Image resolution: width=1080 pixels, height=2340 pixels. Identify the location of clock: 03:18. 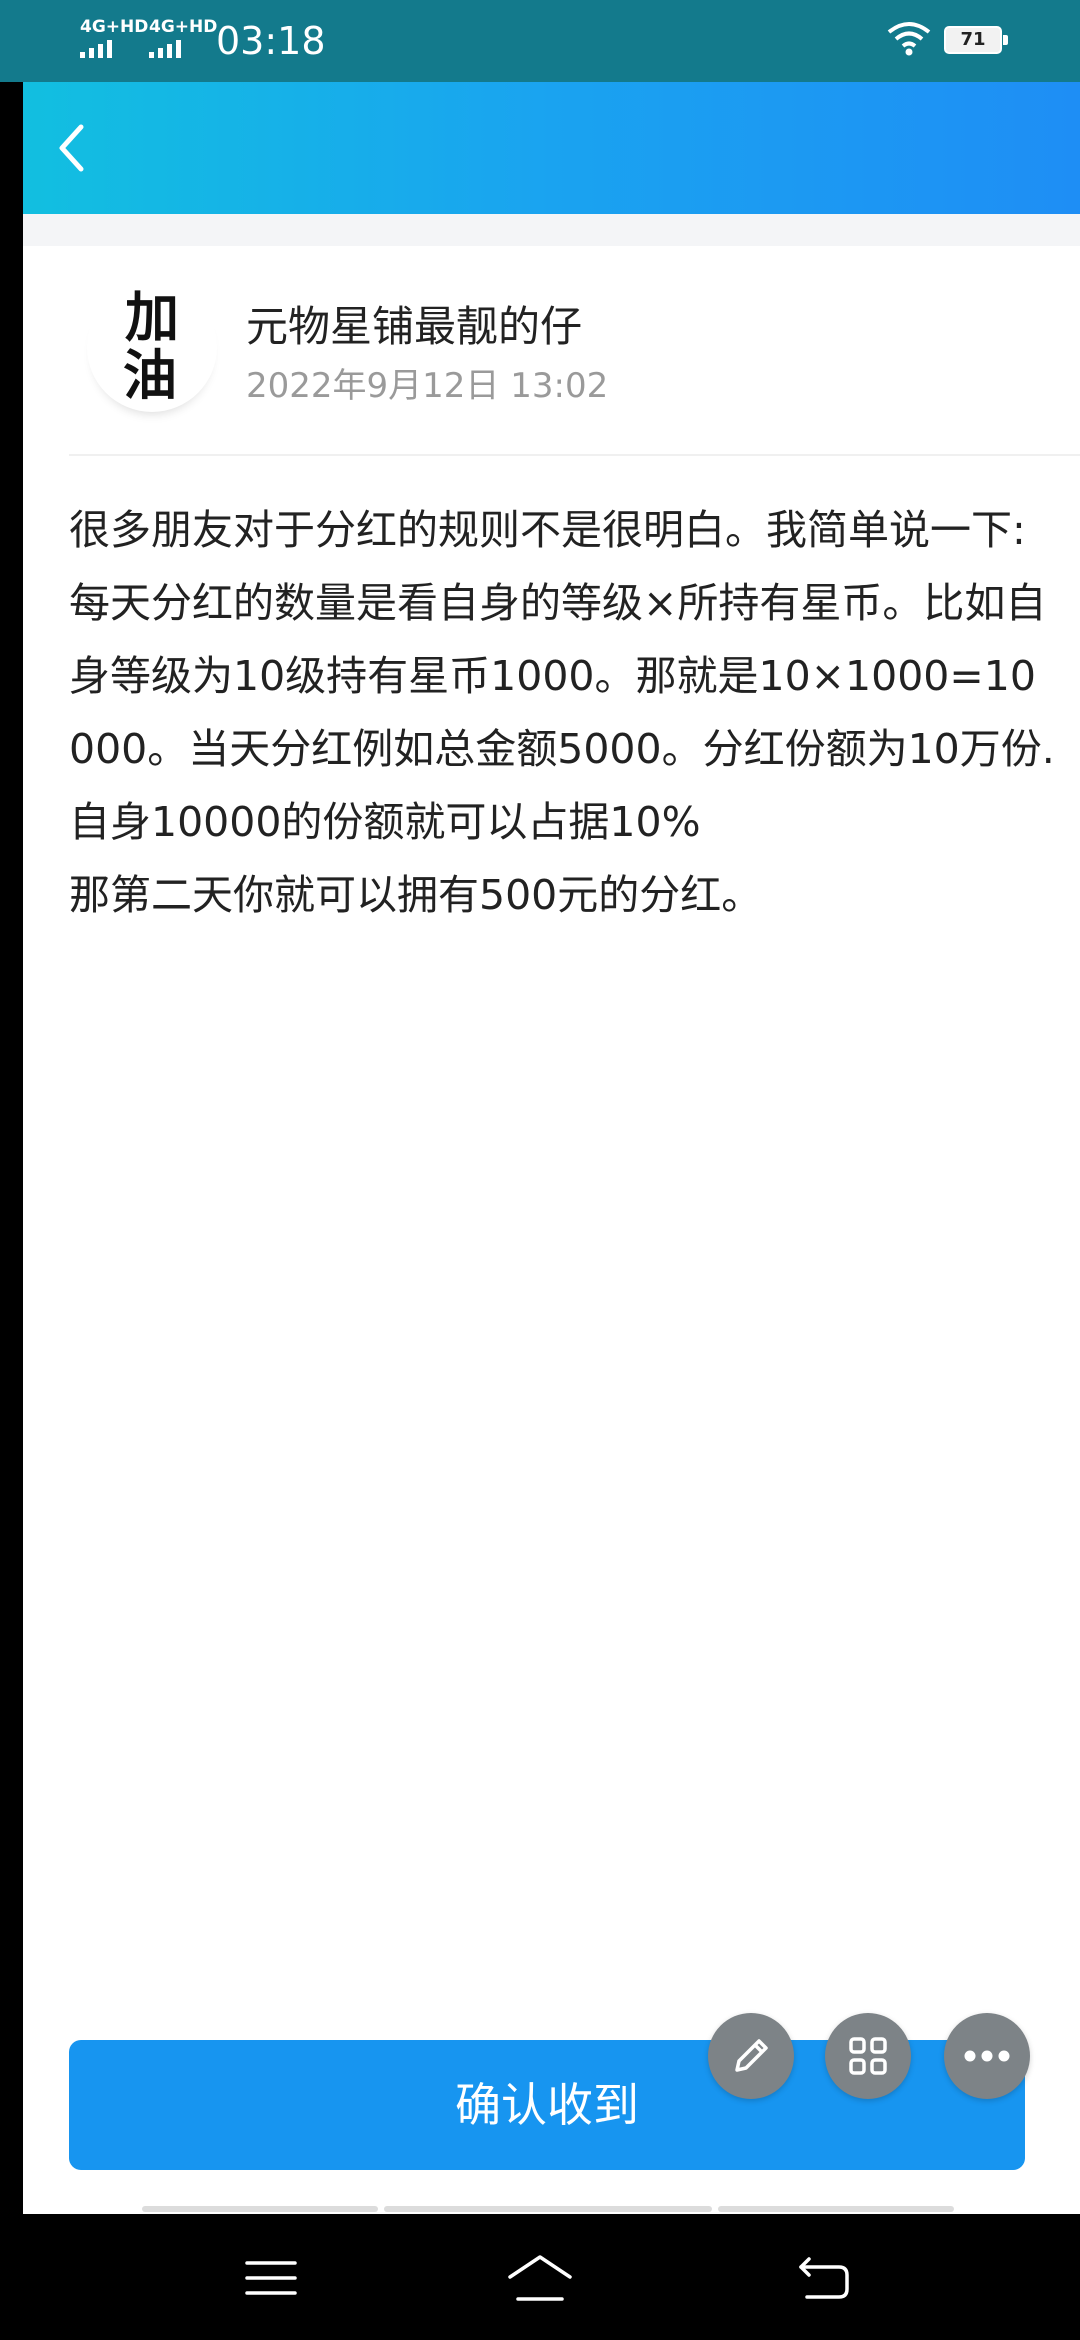
(271, 41).